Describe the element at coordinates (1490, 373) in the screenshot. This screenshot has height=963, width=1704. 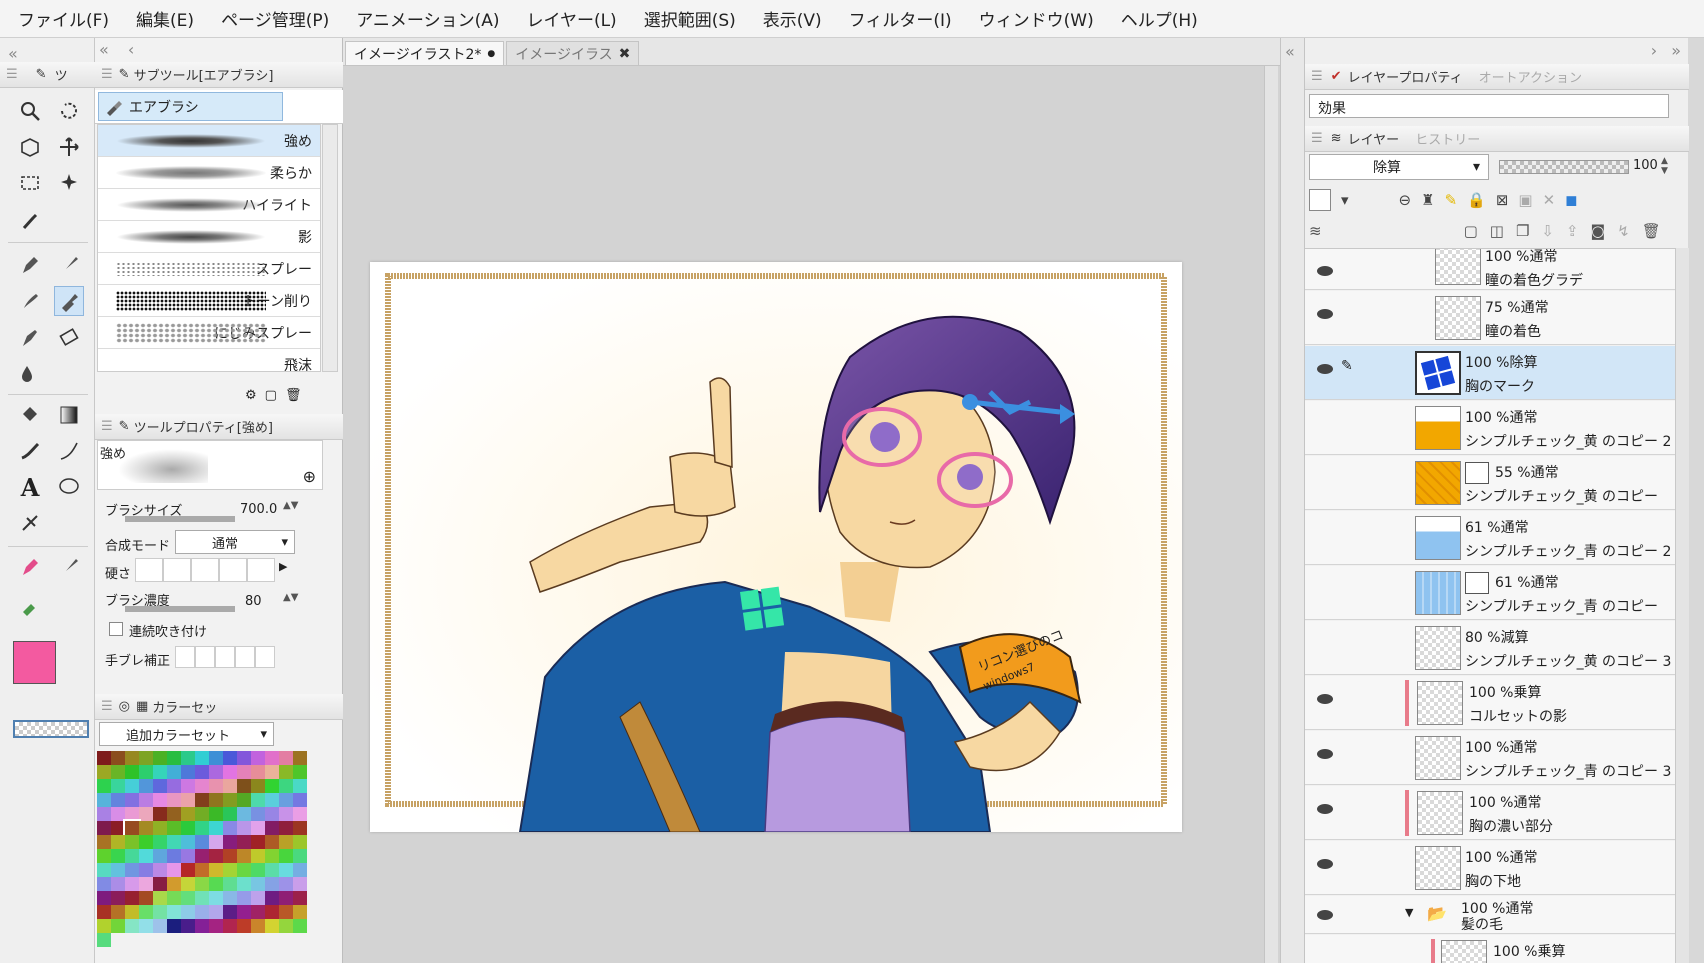
I see `layer-row-selected: ✎ 100 %除算 胸のマーク` at that location.